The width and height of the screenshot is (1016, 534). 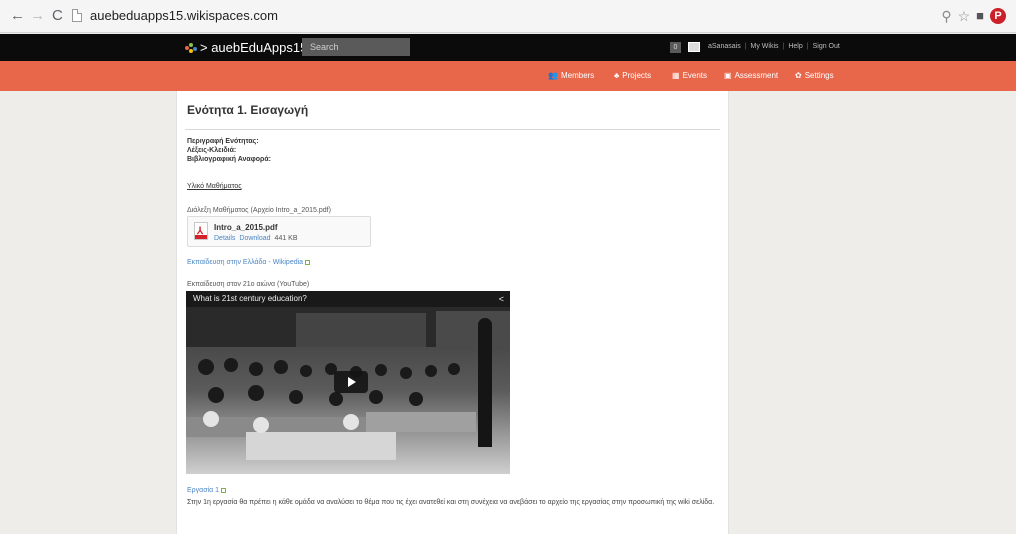 I want to click on nav-events: ▦ Events, so click(x=689, y=75).